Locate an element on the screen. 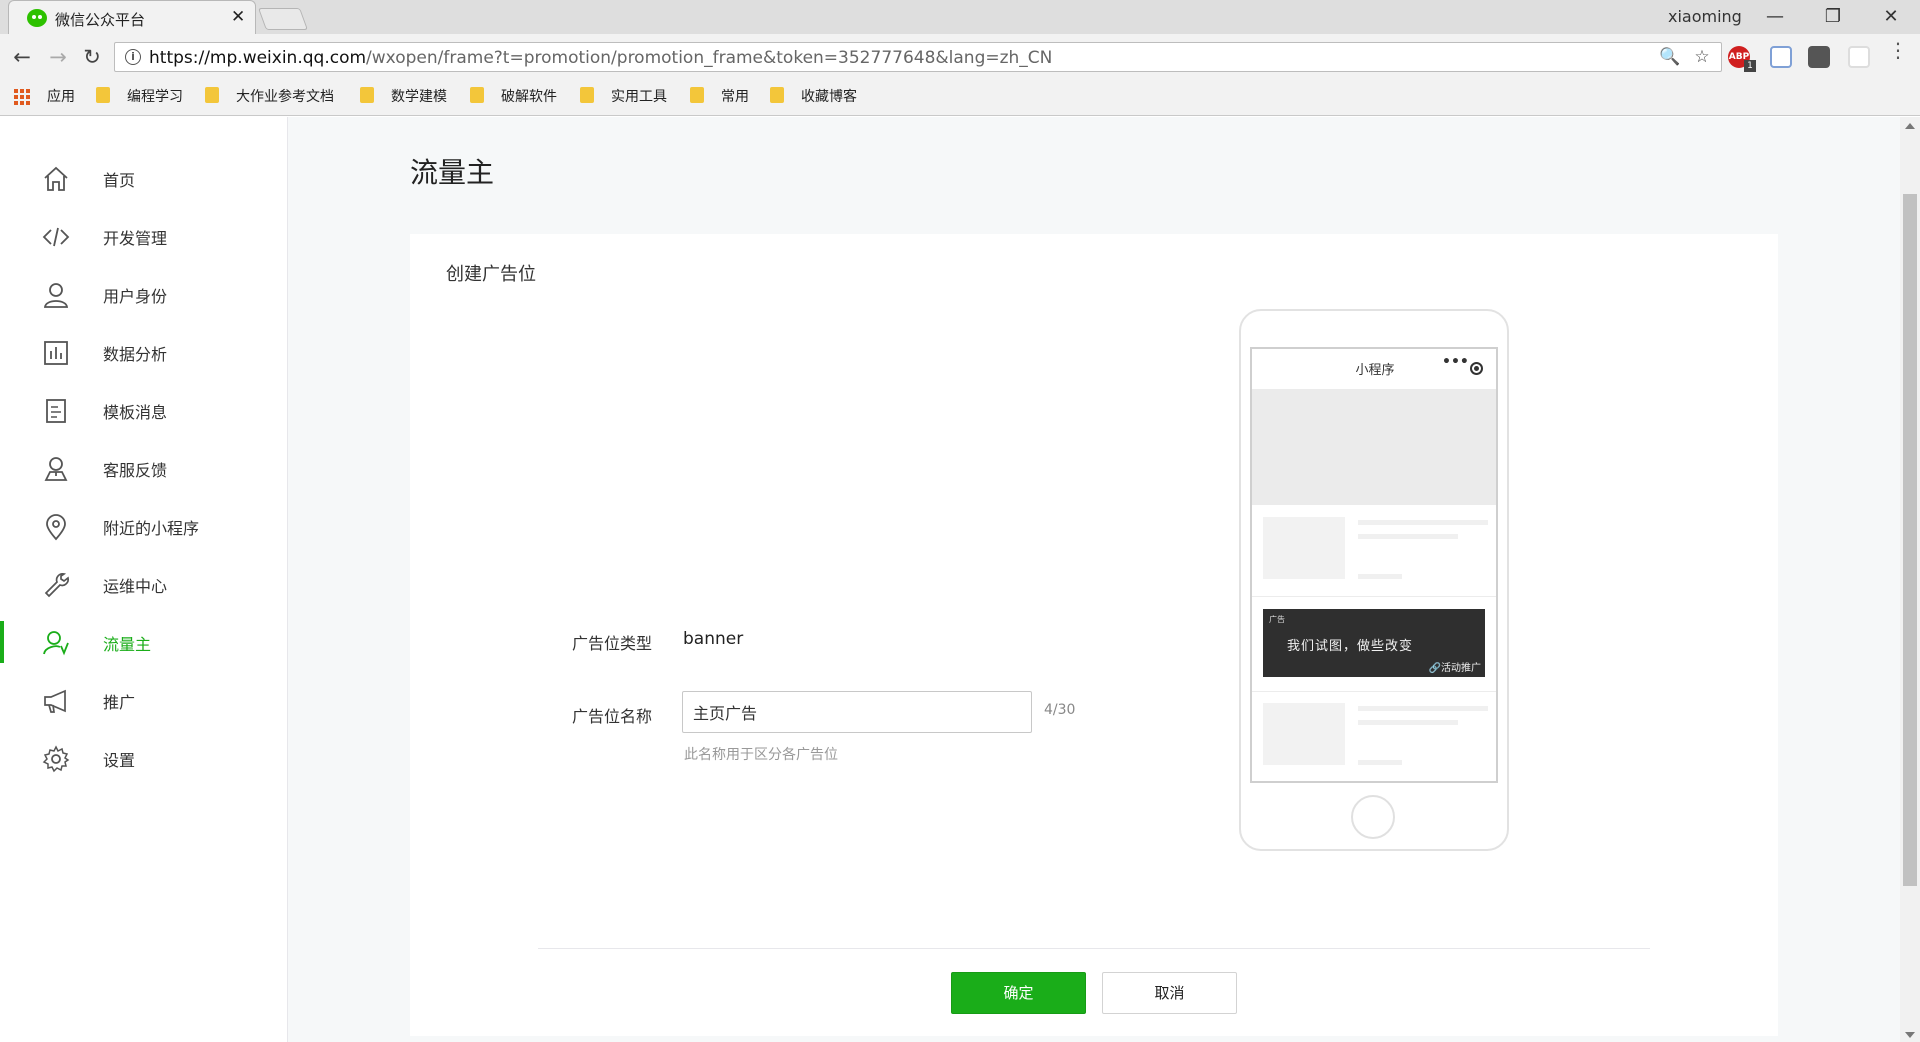  bookmark-star-icon: ☆ is located at coordinates (1702, 57).